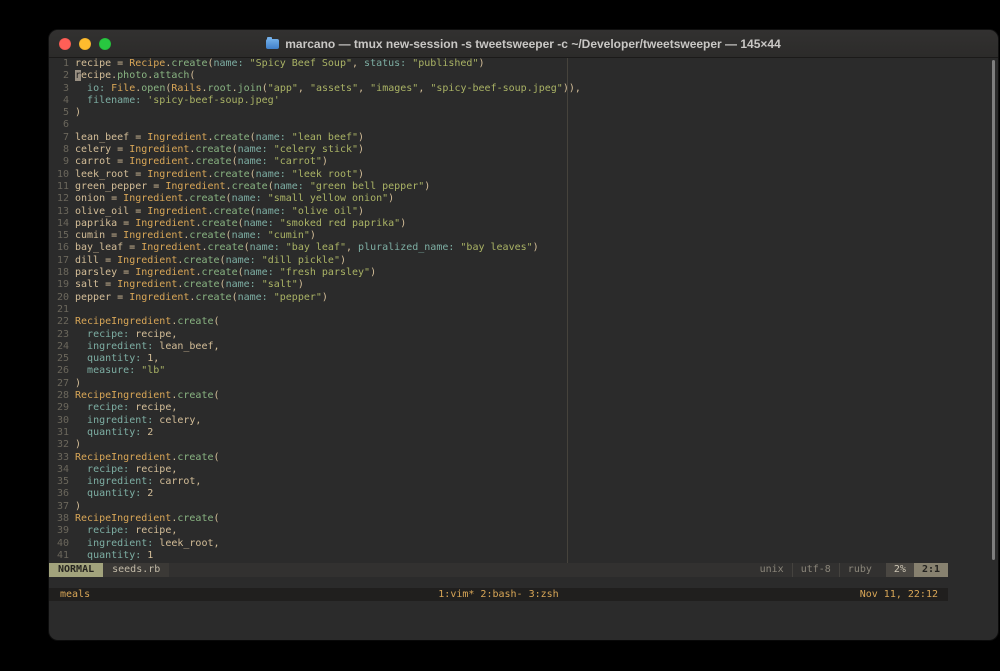 The height and width of the screenshot is (671, 1000). What do you see at coordinates (183, 100) in the screenshot?
I see `code-text: filename: 'spicy-beef-soup.jpeg'` at bounding box center [183, 100].